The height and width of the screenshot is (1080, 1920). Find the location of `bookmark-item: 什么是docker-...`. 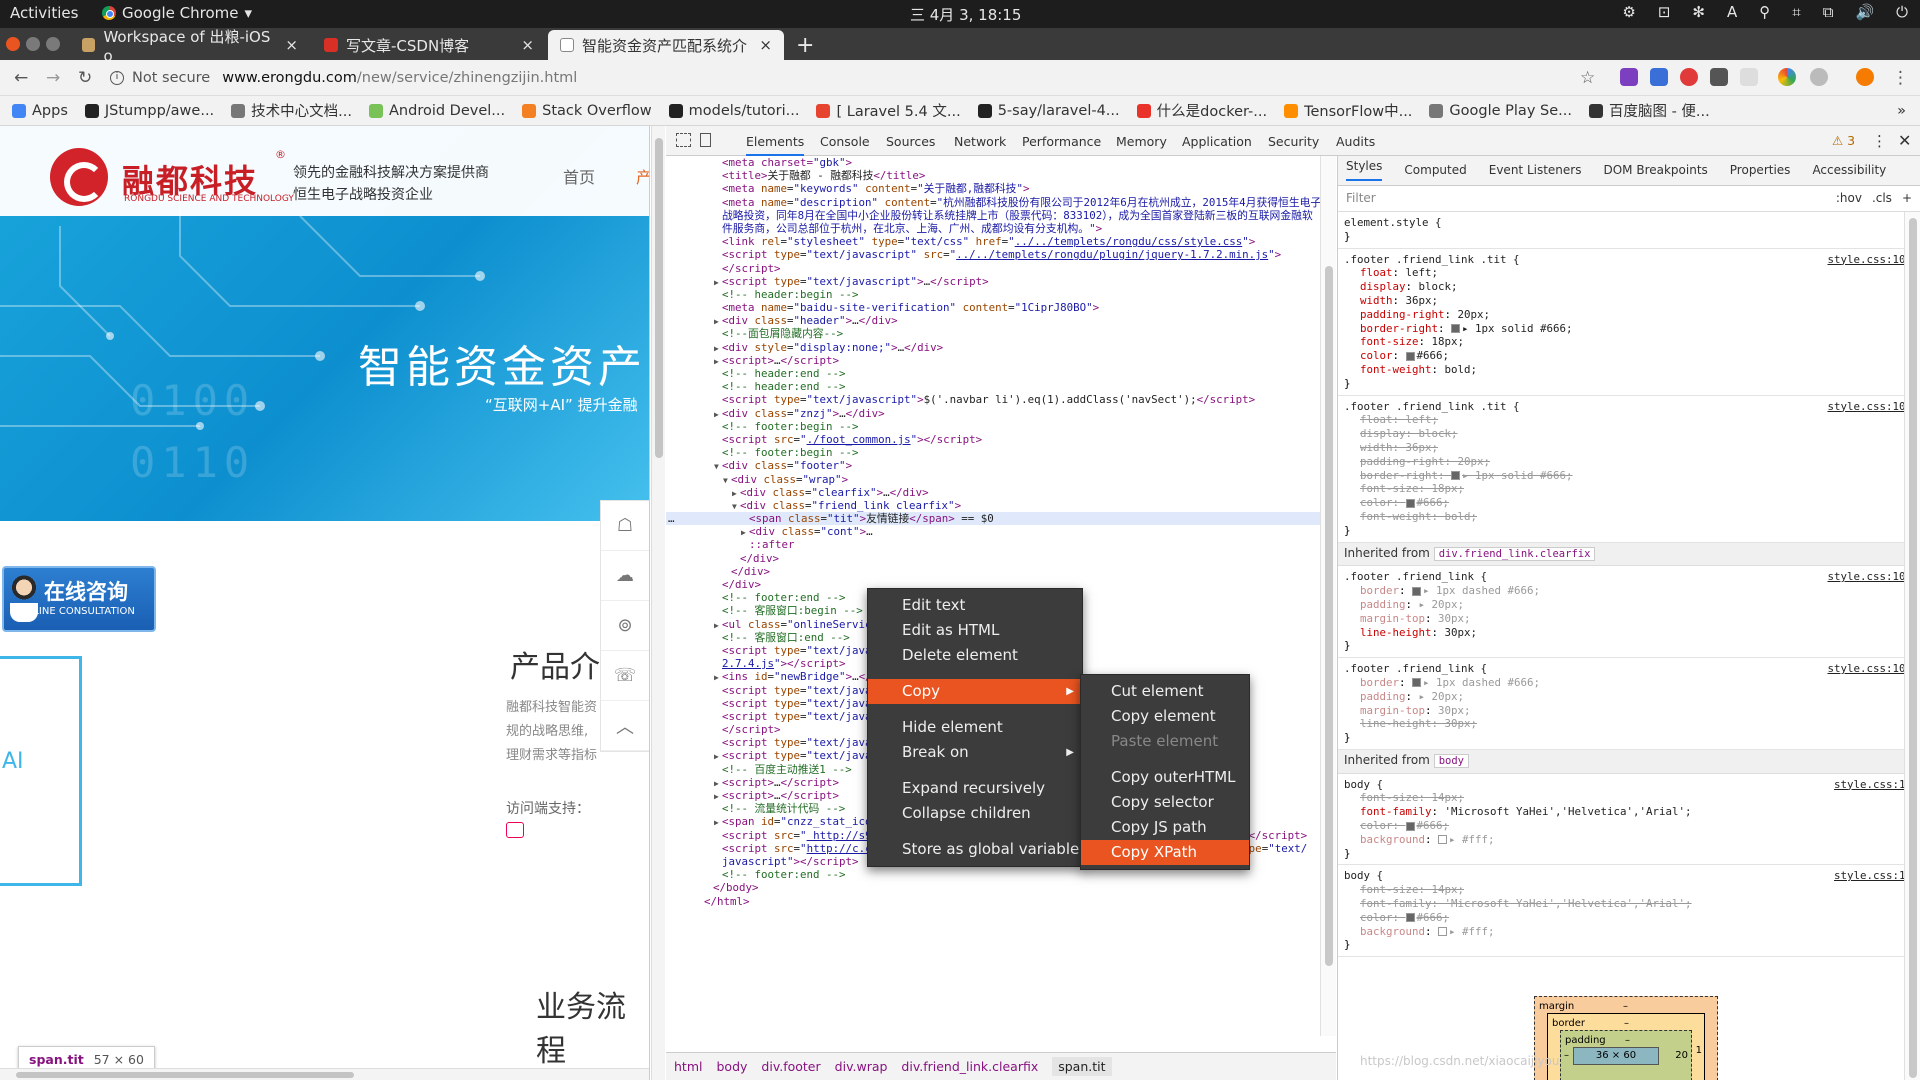

bookmark-item: 什么是docker-... is located at coordinates (1201, 110).